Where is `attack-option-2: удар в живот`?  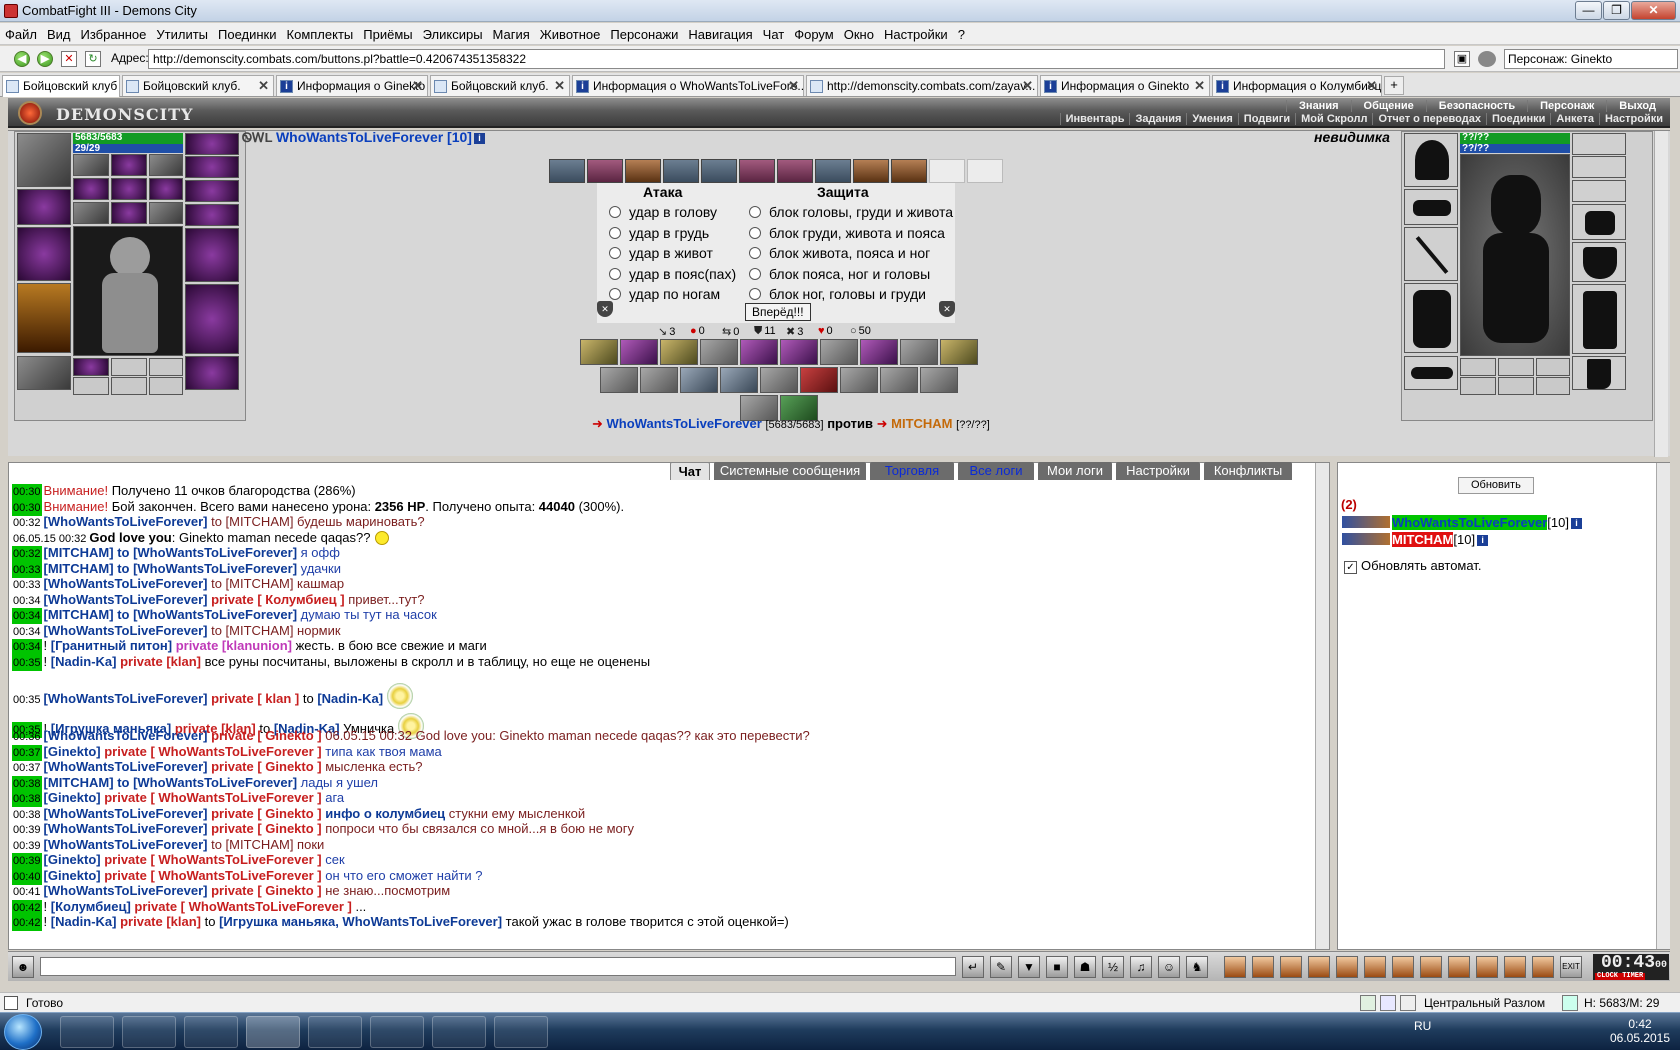
attack-option-2: удар в живот is located at coordinates (661, 253).